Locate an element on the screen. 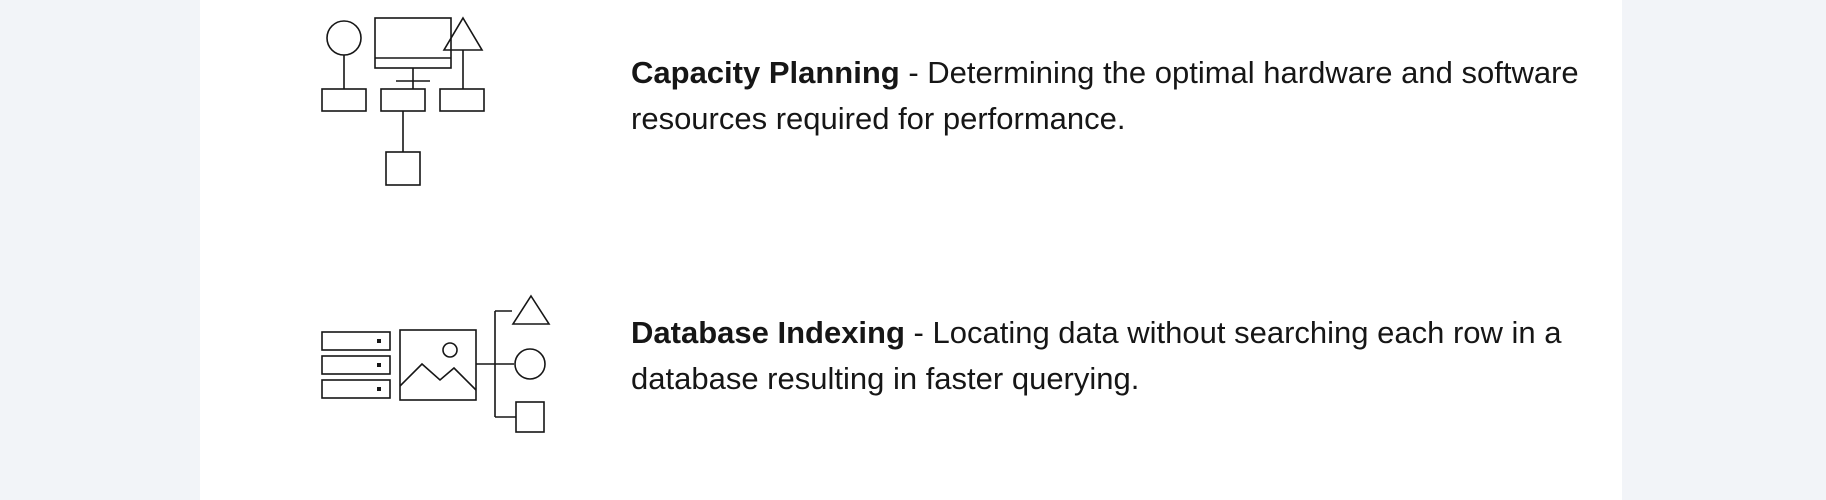  network-topology-icon is located at coordinates (403, 101).